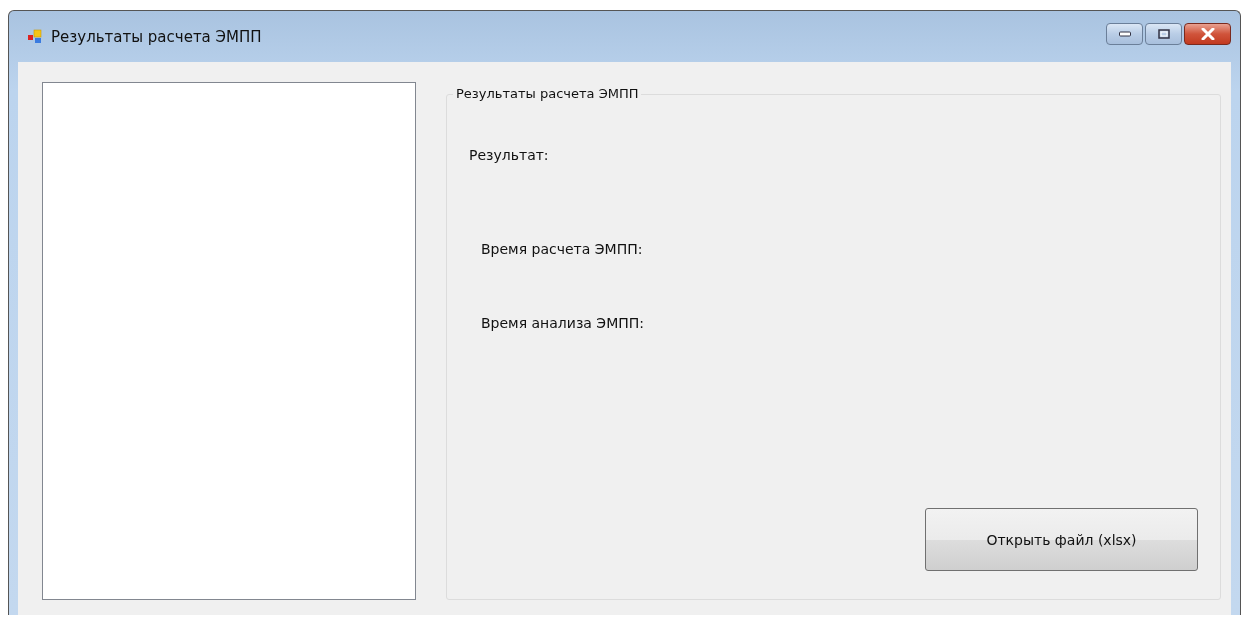 Image resolution: width=1251 pixels, height=619 pixels. What do you see at coordinates (1061, 539) in the screenshot?
I see `open-file-button: Открыть файл (xlsx)` at bounding box center [1061, 539].